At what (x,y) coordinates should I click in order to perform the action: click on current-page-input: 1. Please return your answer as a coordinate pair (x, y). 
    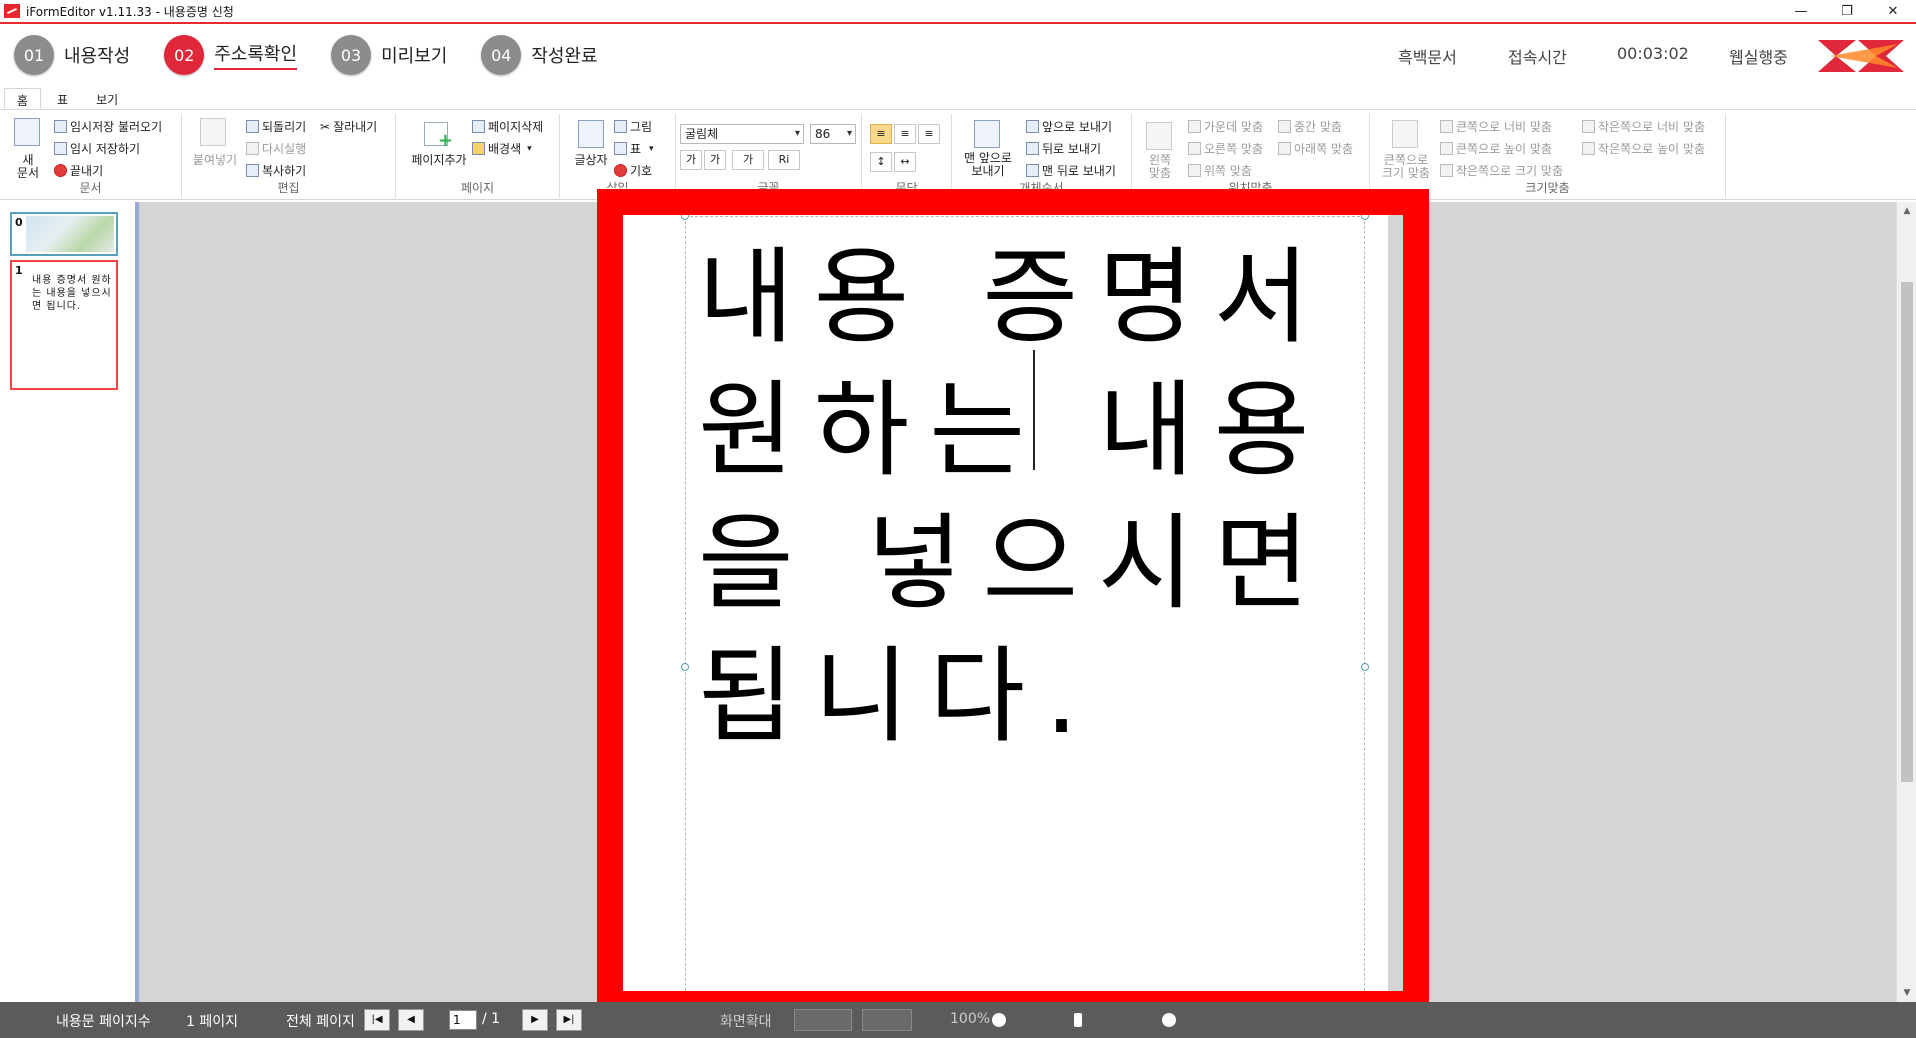
    Looking at the image, I should click on (463, 1020).